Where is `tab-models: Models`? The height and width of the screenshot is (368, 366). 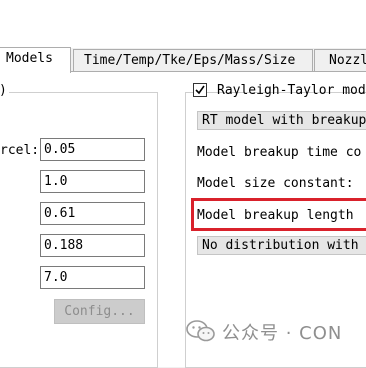 tab-models: Models is located at coordinates (35, 60).